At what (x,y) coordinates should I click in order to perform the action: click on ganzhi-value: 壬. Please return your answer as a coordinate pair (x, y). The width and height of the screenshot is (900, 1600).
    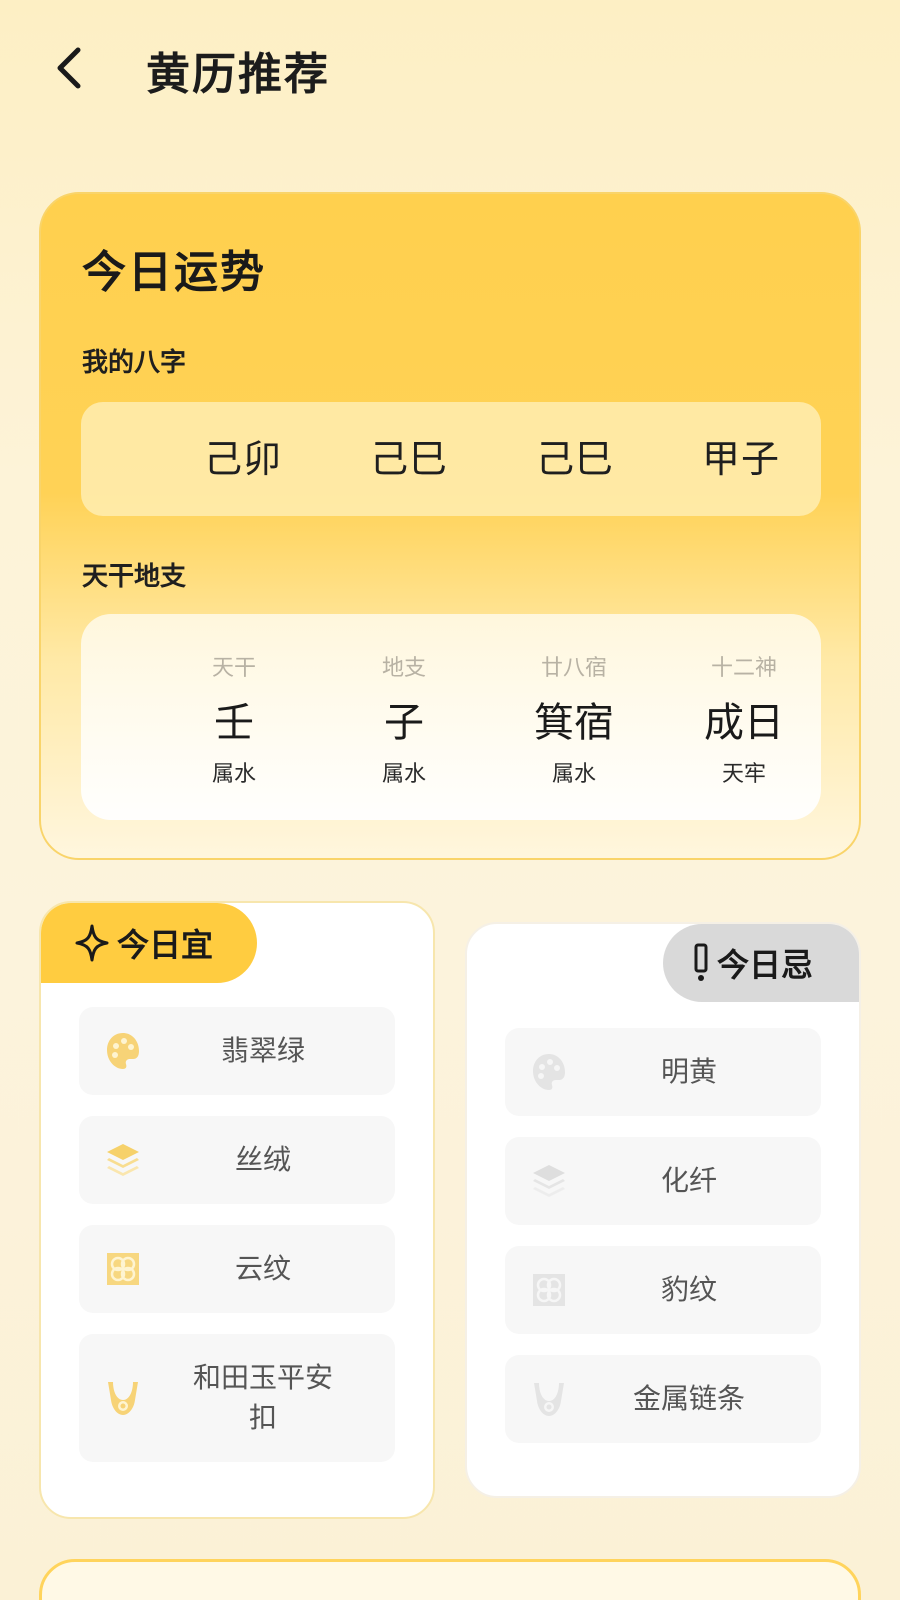
    Looking at the image, I should click on (234, 723).